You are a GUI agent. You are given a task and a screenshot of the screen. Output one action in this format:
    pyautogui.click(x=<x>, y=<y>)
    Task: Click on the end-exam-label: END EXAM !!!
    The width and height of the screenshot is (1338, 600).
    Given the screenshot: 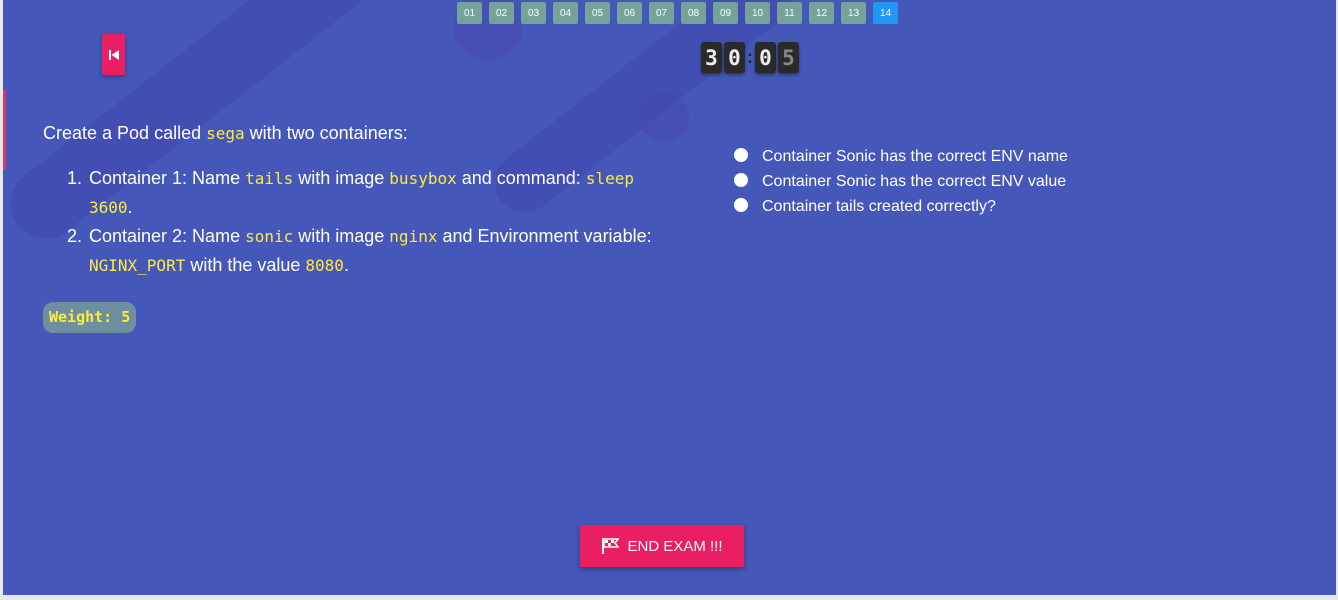 What is the action you would take?
    pyautogui.click(x=675, y=546)
    